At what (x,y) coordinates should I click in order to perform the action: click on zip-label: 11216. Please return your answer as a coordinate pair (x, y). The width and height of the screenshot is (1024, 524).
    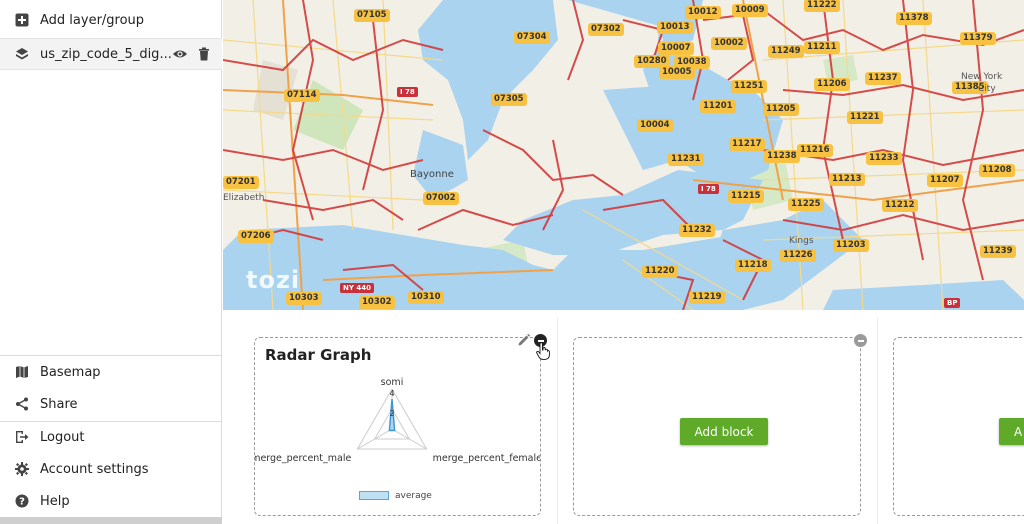
    Looking at the image, I should click on (815, 150).